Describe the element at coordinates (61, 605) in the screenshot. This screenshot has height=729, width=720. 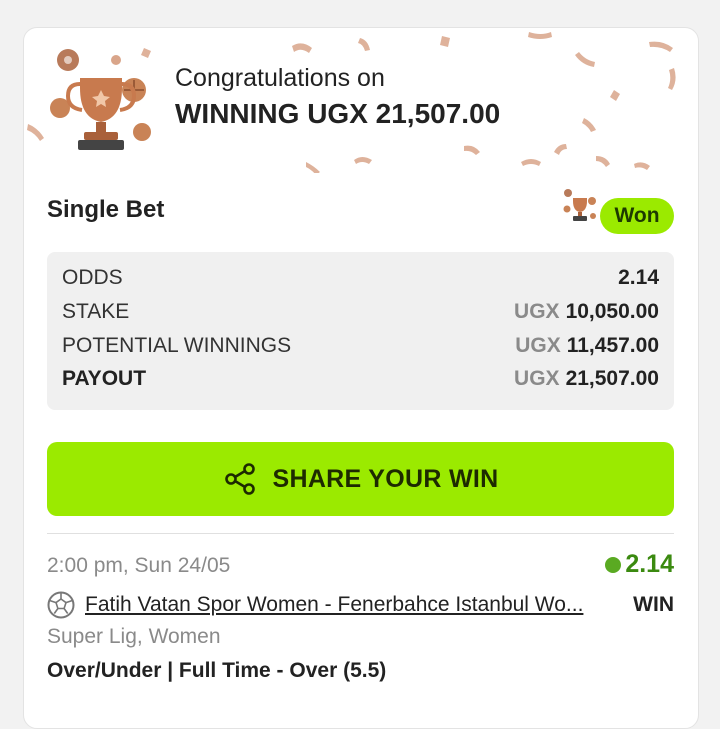
I see `soccer-ball-icon` at that location.